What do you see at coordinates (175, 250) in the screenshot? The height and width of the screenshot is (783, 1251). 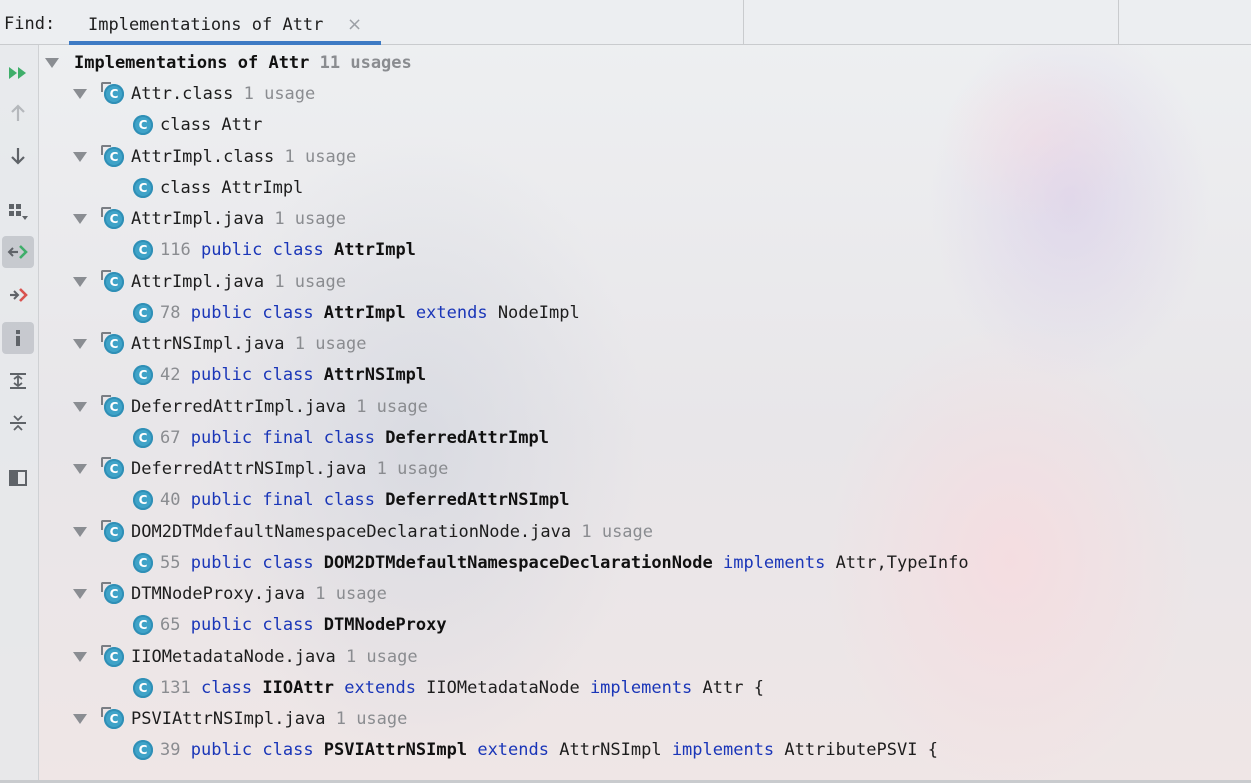 I see `line-number: 116` at bounding box center [175, 250].